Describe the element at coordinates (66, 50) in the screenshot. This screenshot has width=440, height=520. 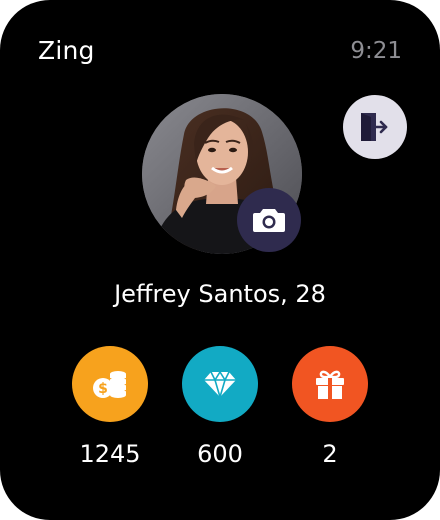
I see `app-title: Zing` at that location.